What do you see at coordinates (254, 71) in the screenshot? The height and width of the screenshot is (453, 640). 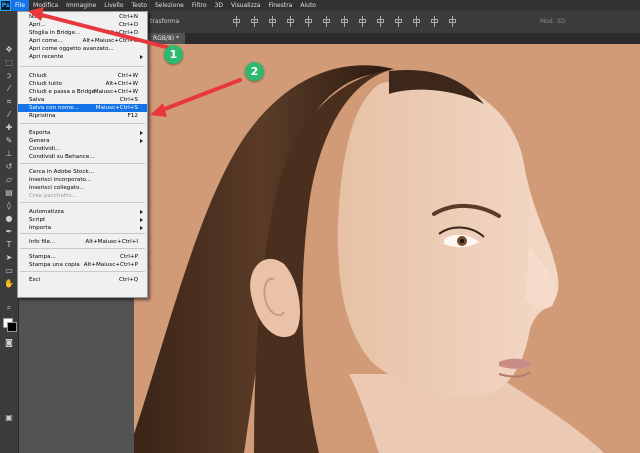 I see `step-2-badge: 2` at bounding box center [254, 71].